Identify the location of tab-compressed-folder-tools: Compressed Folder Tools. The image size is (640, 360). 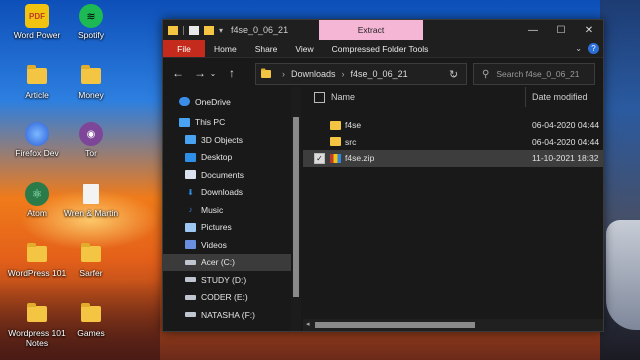
(380, 48).